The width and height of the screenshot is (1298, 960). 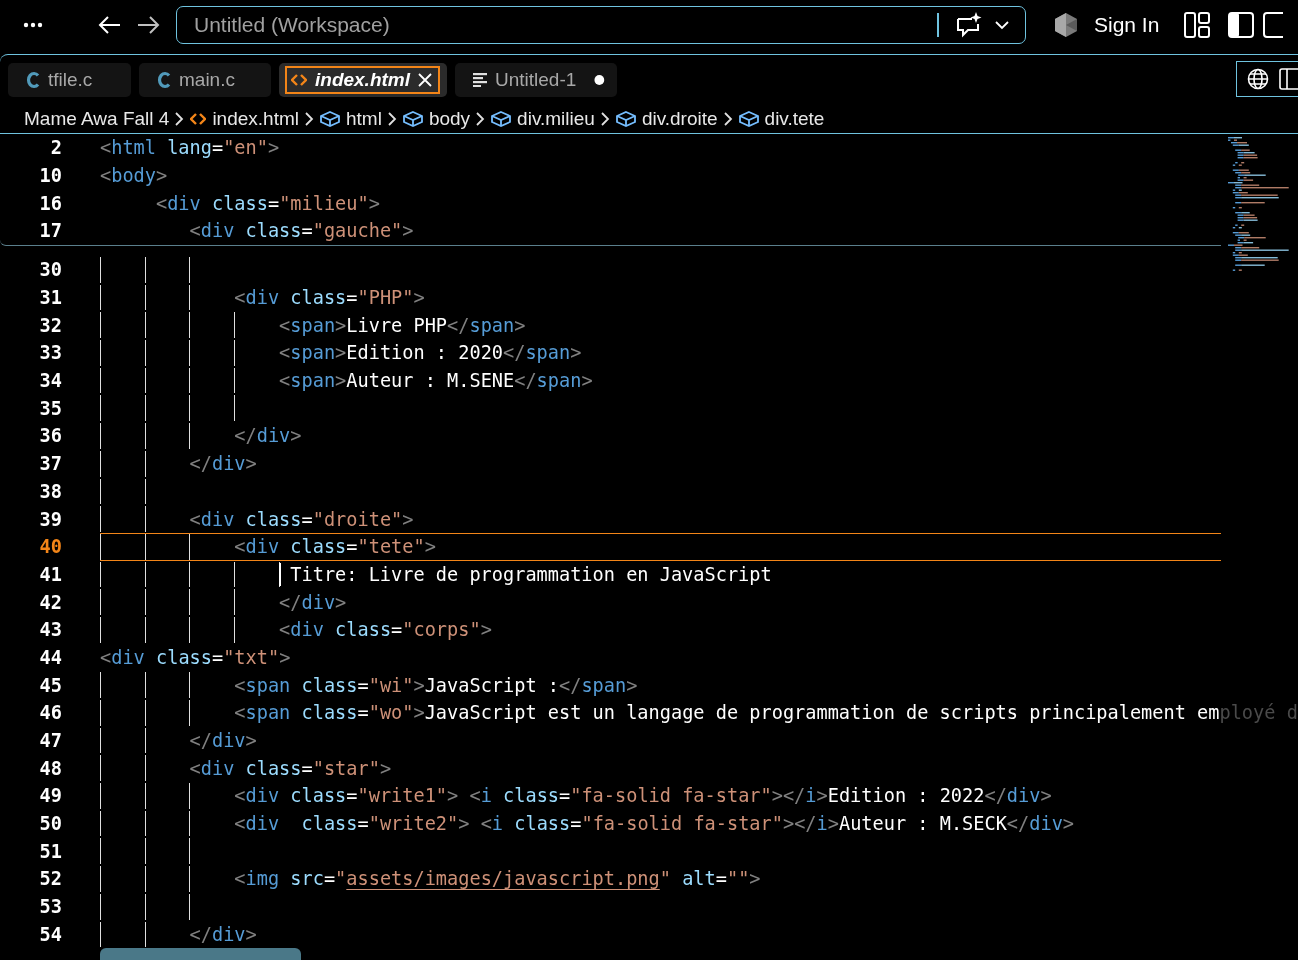 What do you see at coordinates (654, 824) in the screenshot?
I see `code-line: <div class="write2"> <i class="fa-solid fa-star"></i>Auteur : M.SECK</div>` at bounding box center [654, 824].